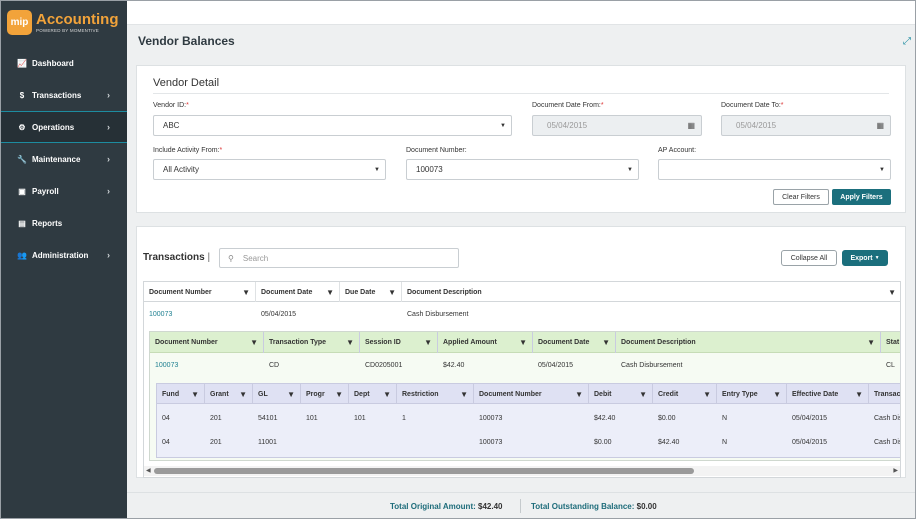 This screenshot has width=916, height=519. I want to click on column-header: Grant ▼, so click(229, 394).